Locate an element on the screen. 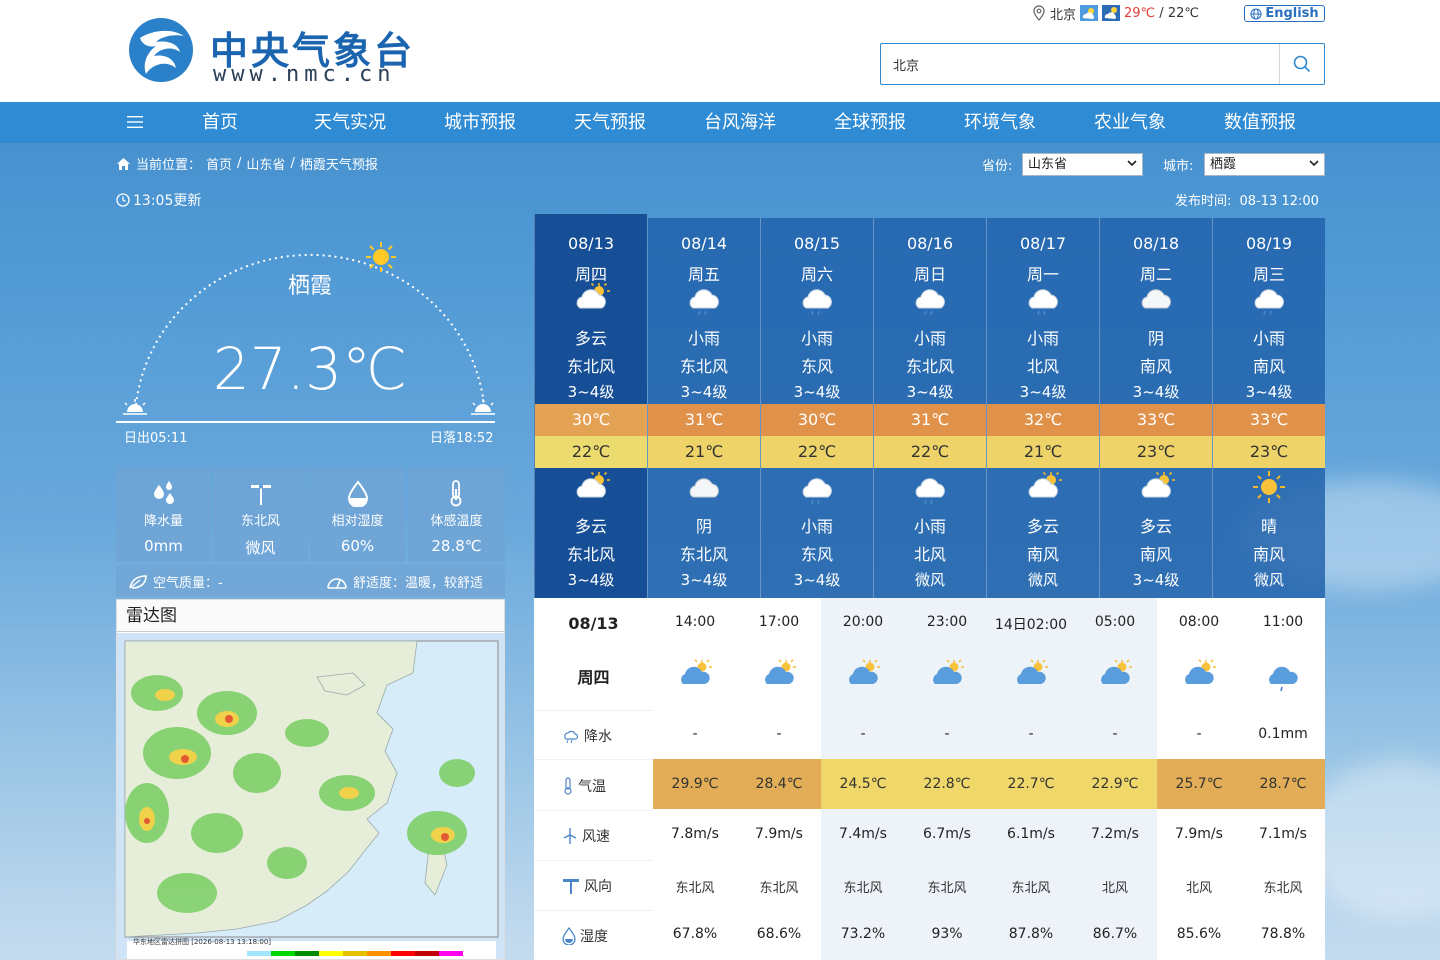 The height and width of the screenshot is (960, 1440). hourly-day: 08/13 is located at coordinates (593, 623).